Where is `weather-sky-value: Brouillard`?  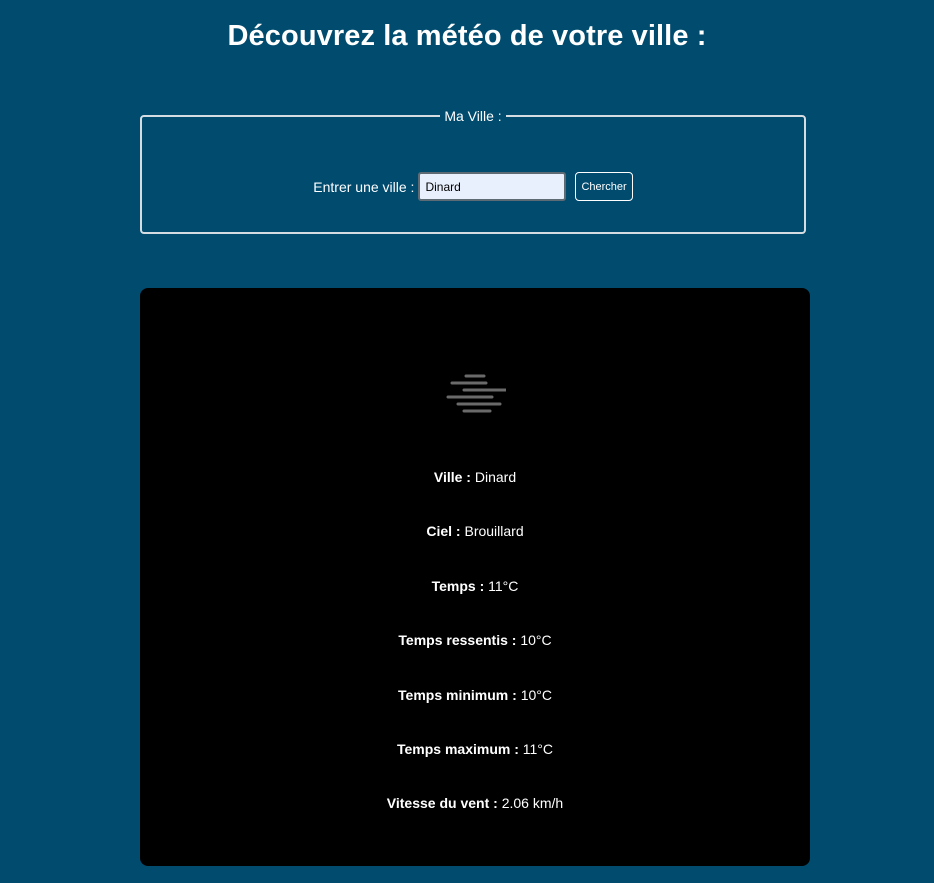
weather-sky-value: Brouillard is located at coordinates (494, 531).